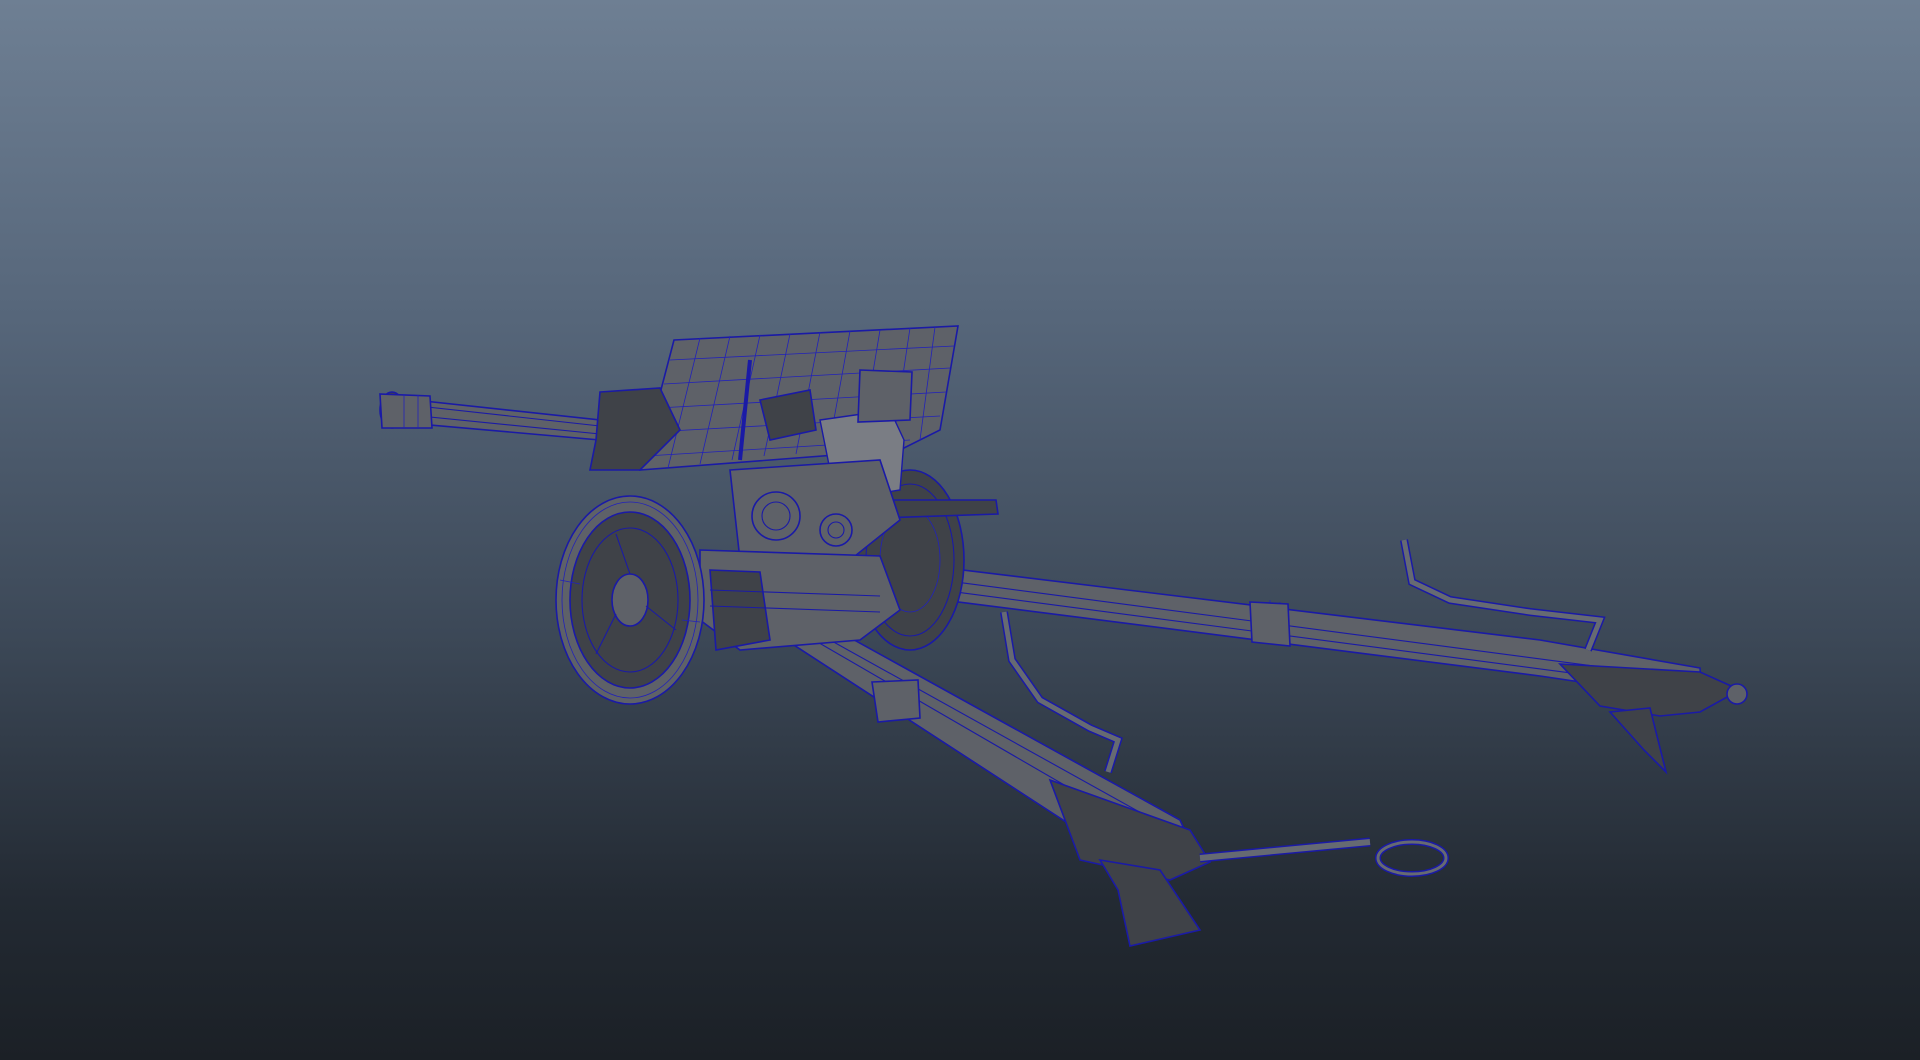 Image resolution: width=1920 pixels, height=1060 pixels. What do you see at coordinates (490, 416) in the screenshot?
I see `barrel` at bounding box center [490, 416].